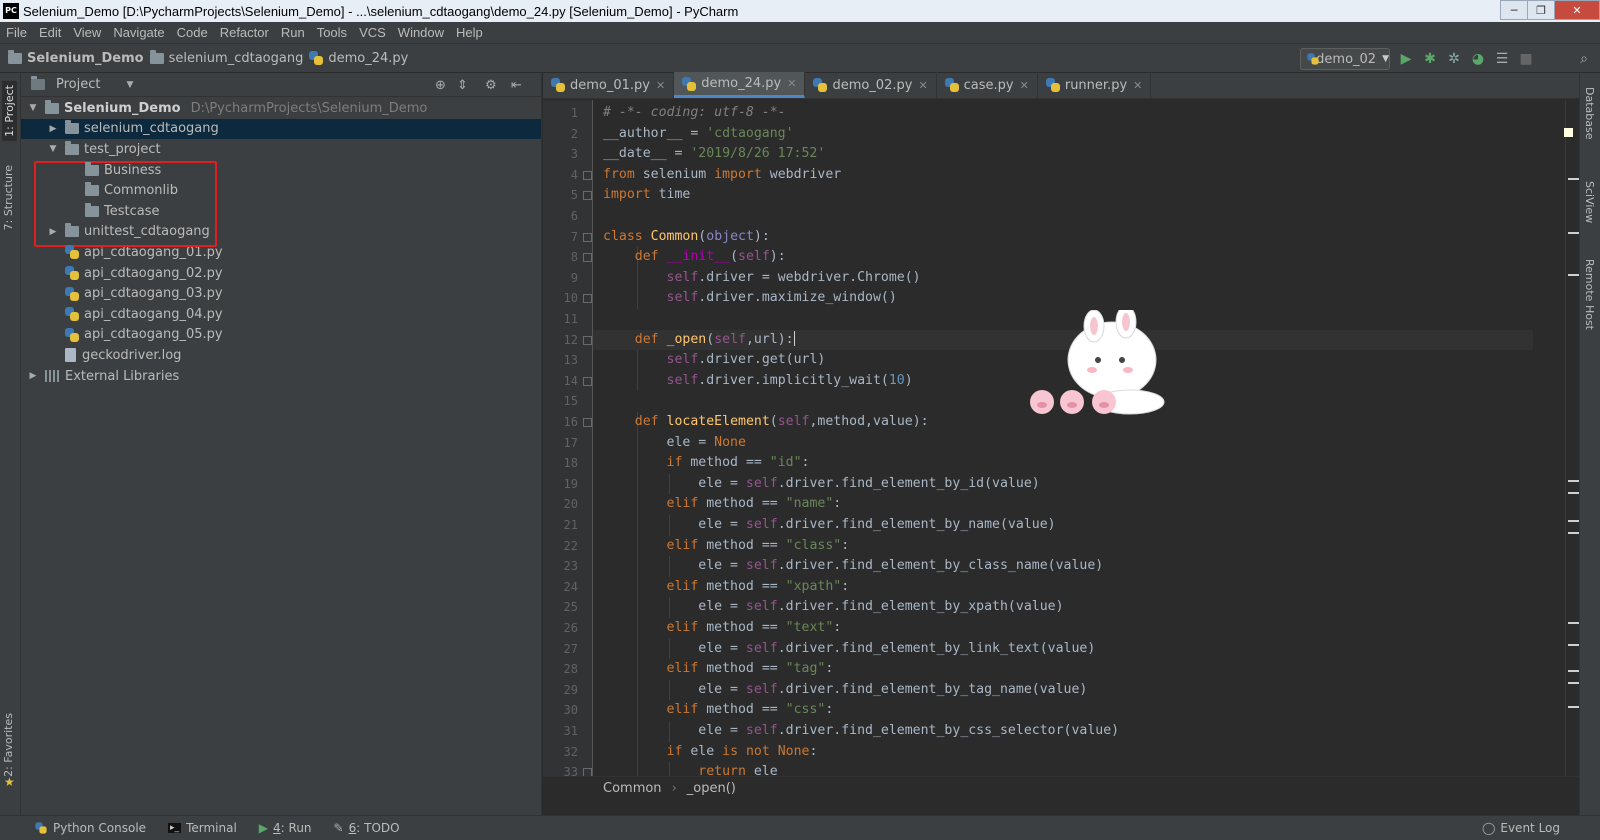 This screenshot has height=840, width=1600. I want to click on code-line: import time, so click(641, 195).